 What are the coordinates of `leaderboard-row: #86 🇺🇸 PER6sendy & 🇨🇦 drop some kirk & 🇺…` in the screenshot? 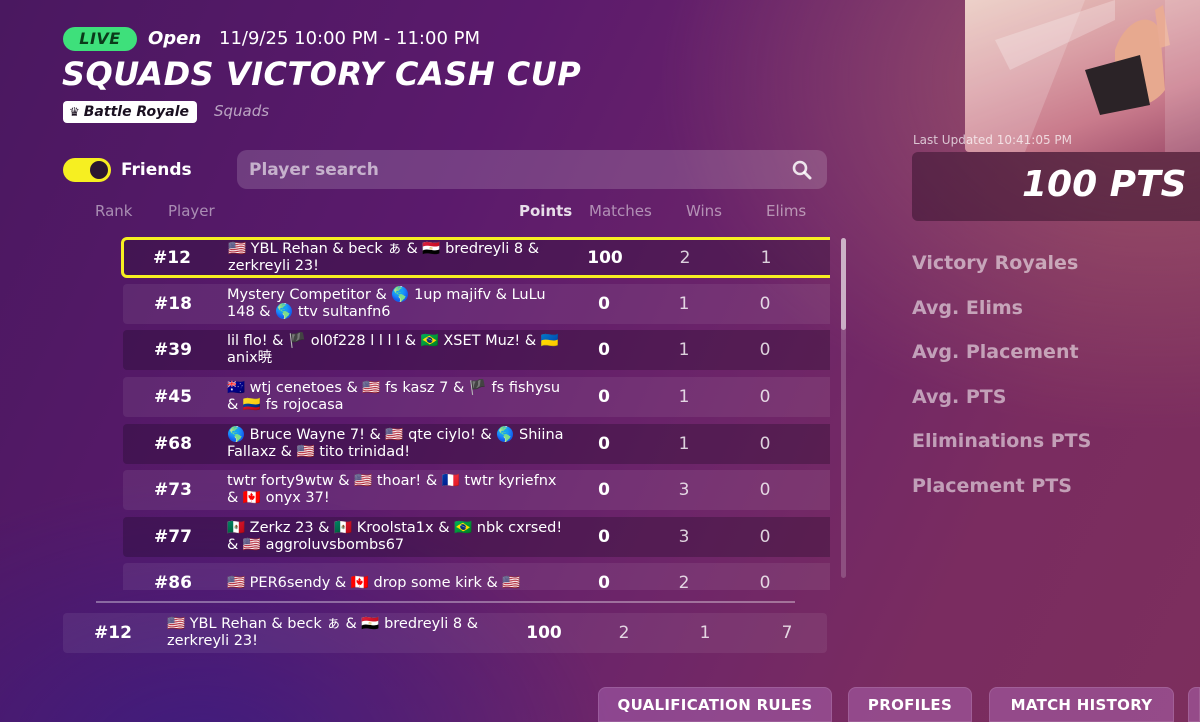 It's located at (476, 576).